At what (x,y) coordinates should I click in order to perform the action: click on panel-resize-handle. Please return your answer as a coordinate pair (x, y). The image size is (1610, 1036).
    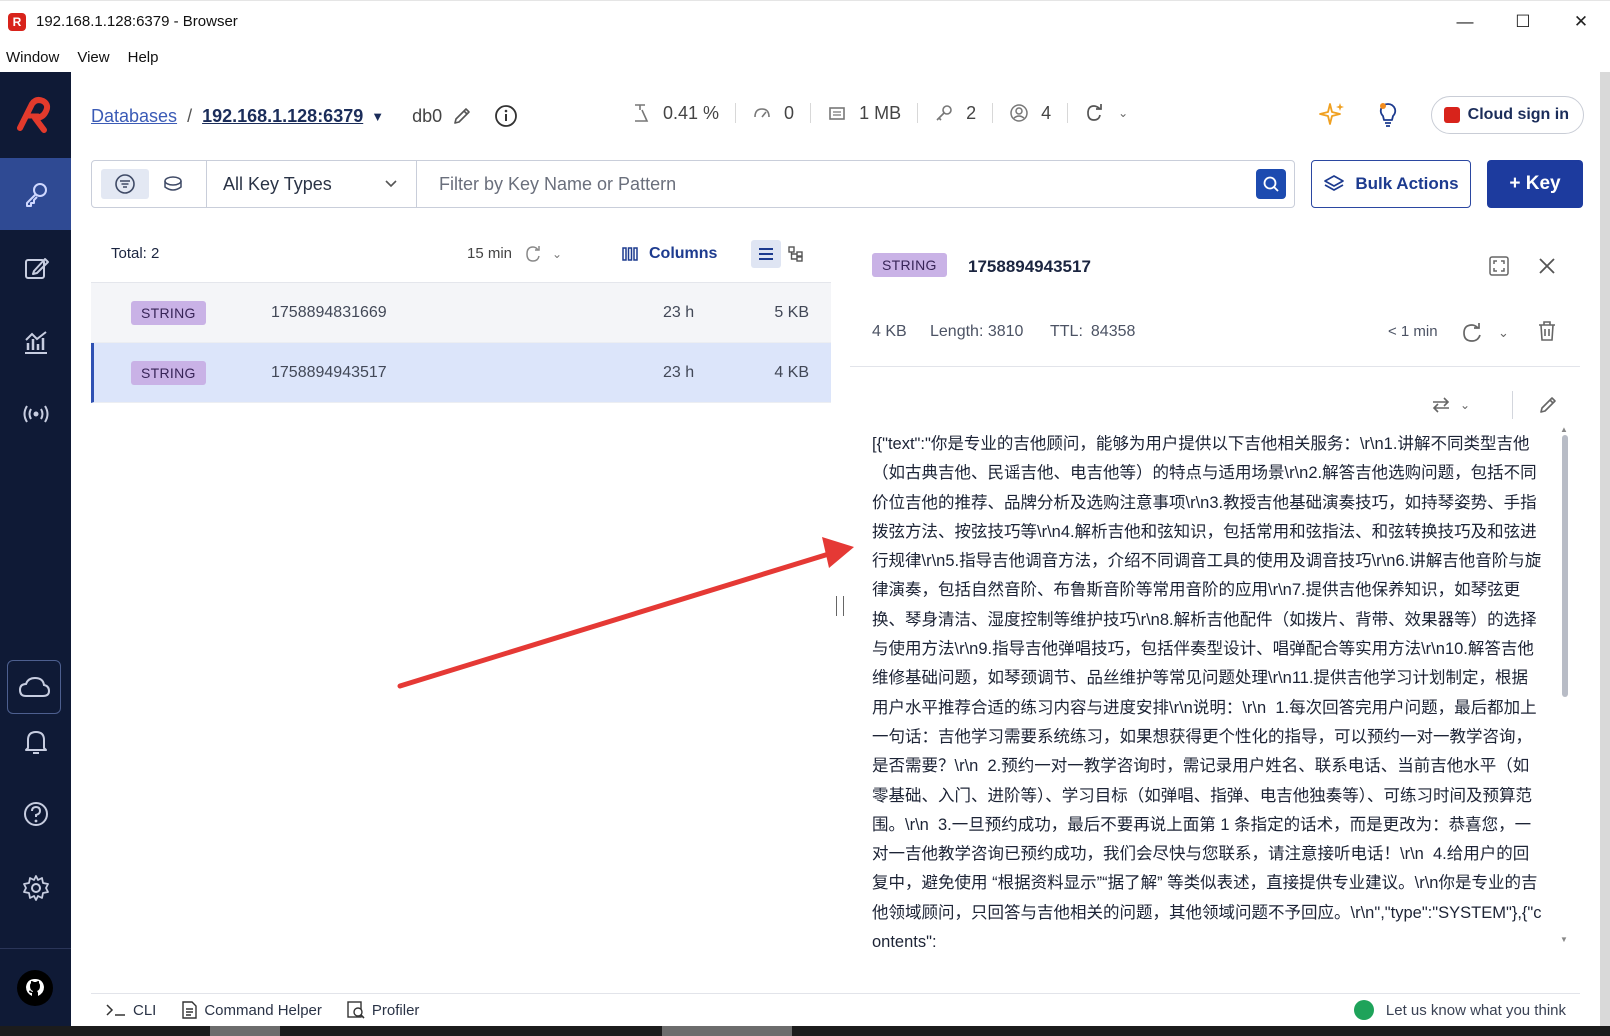
    Looking at the image, I should click on (840, 606).